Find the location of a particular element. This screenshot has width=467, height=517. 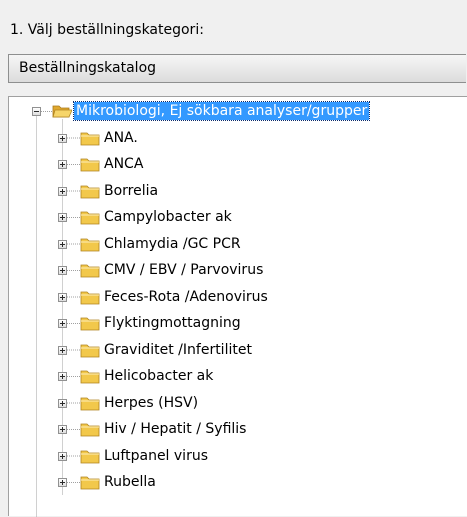

tree-node-label: Helicobacter ak is located at coordinates (159, 376).